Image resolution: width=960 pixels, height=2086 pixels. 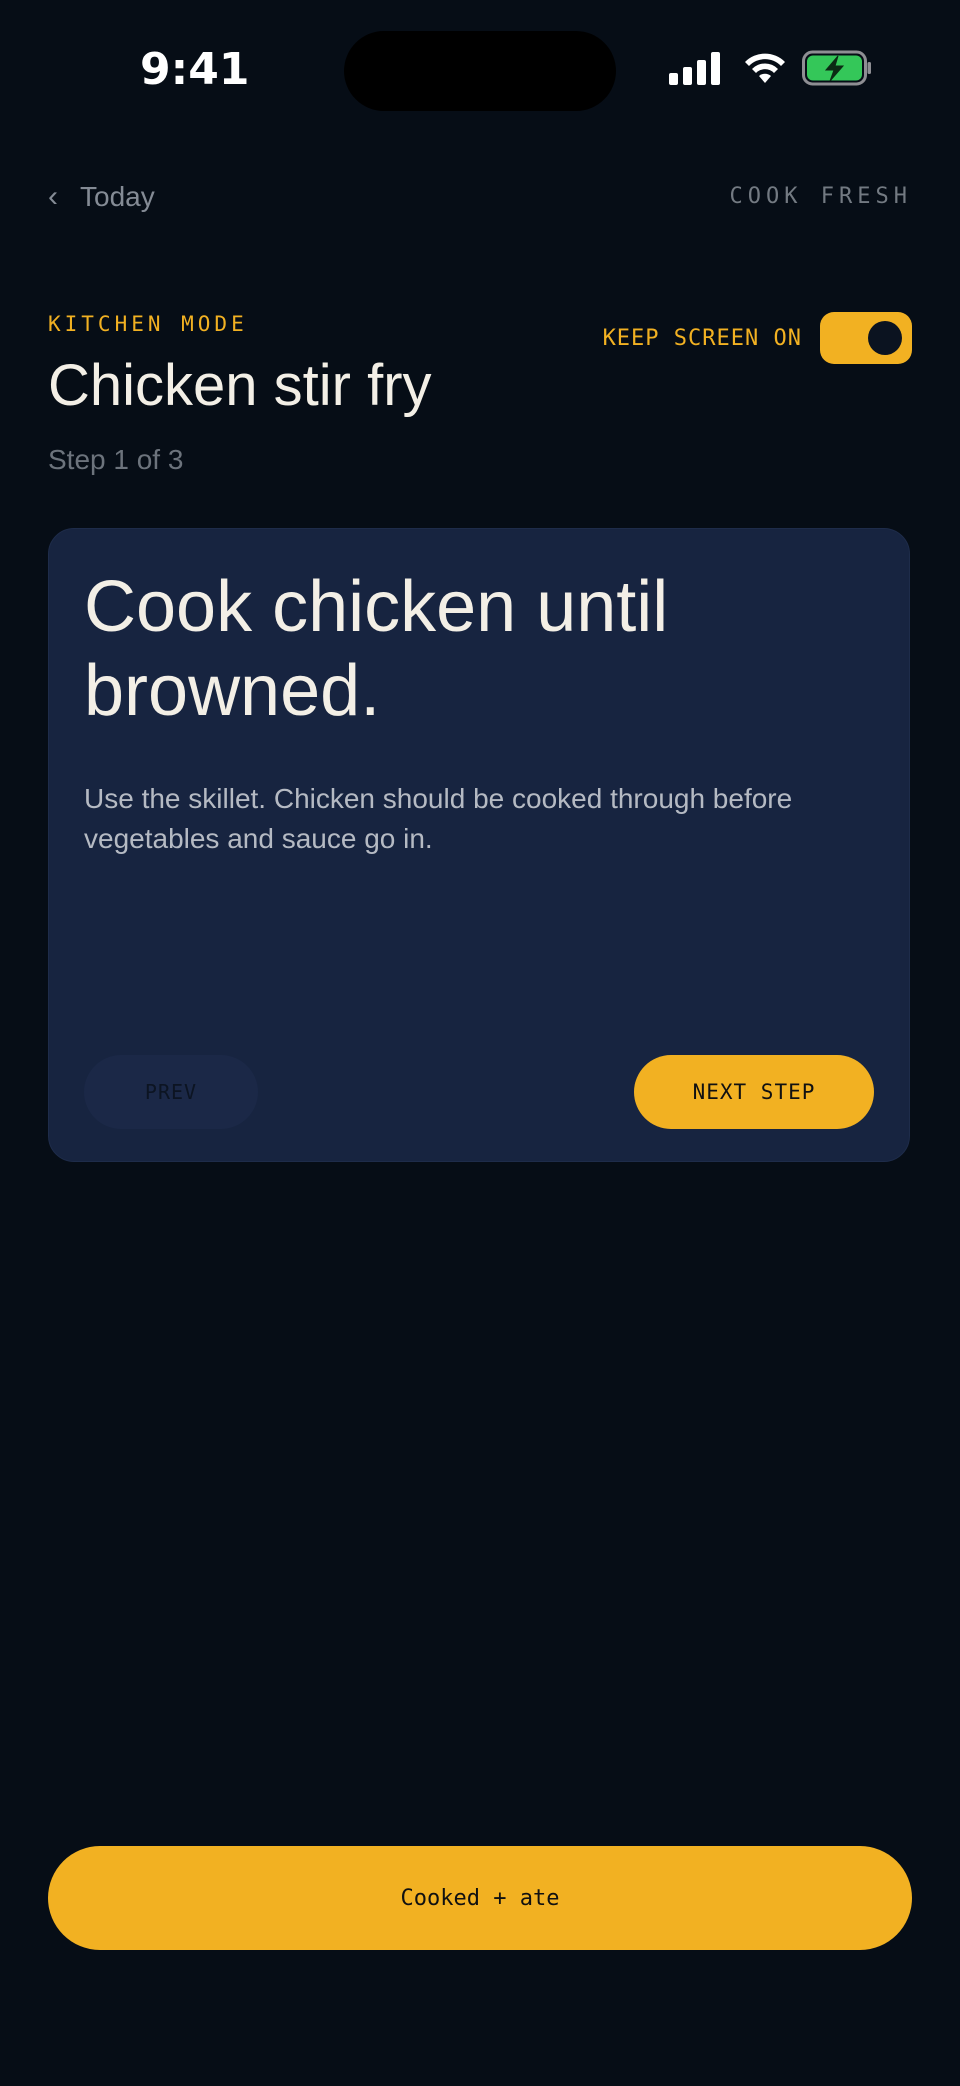 I want to click on mode-label: KITCHEN MODE, so click(x=148, y=324).